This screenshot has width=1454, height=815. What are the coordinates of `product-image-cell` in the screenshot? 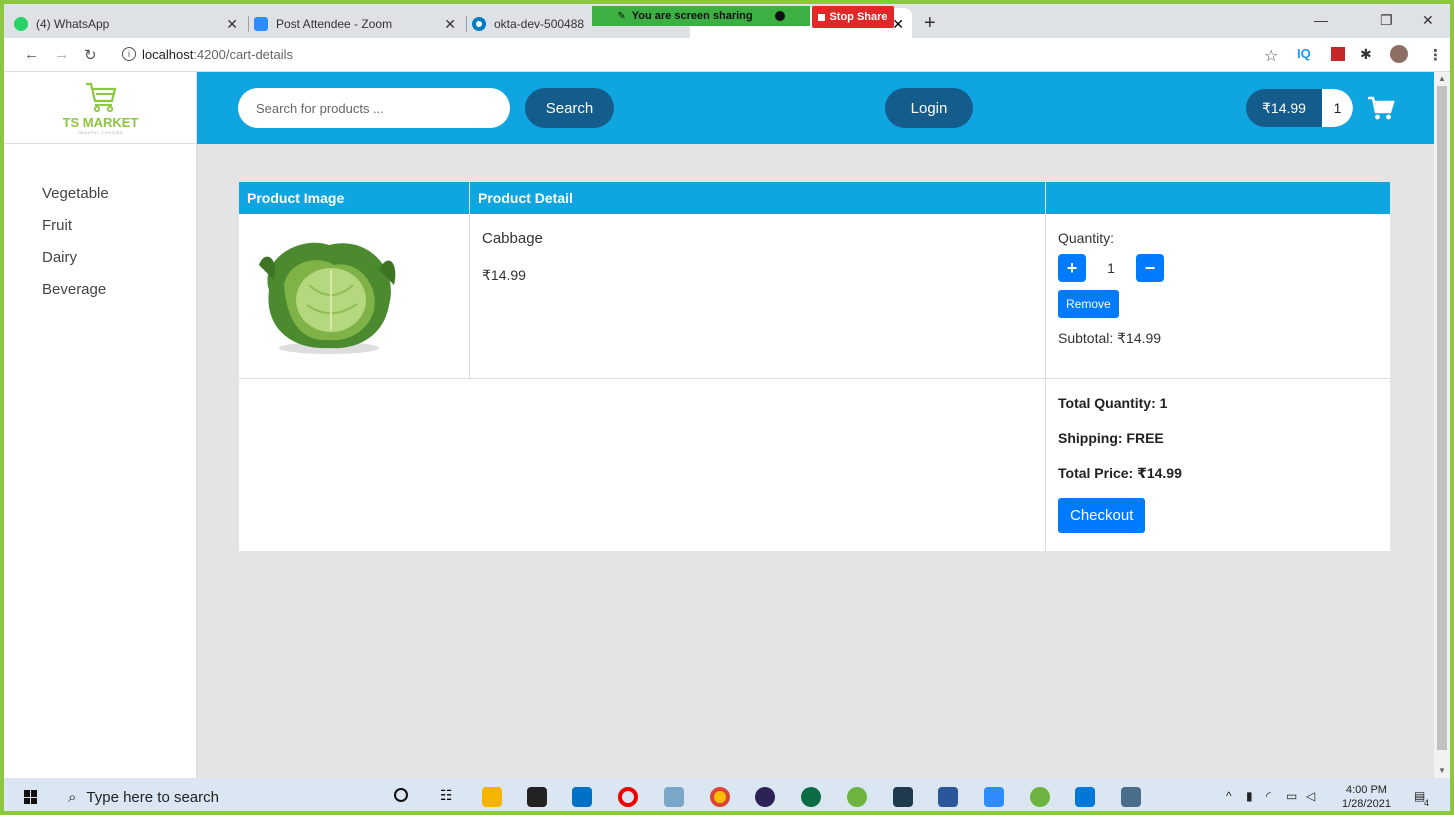 It's located at (354, 296).